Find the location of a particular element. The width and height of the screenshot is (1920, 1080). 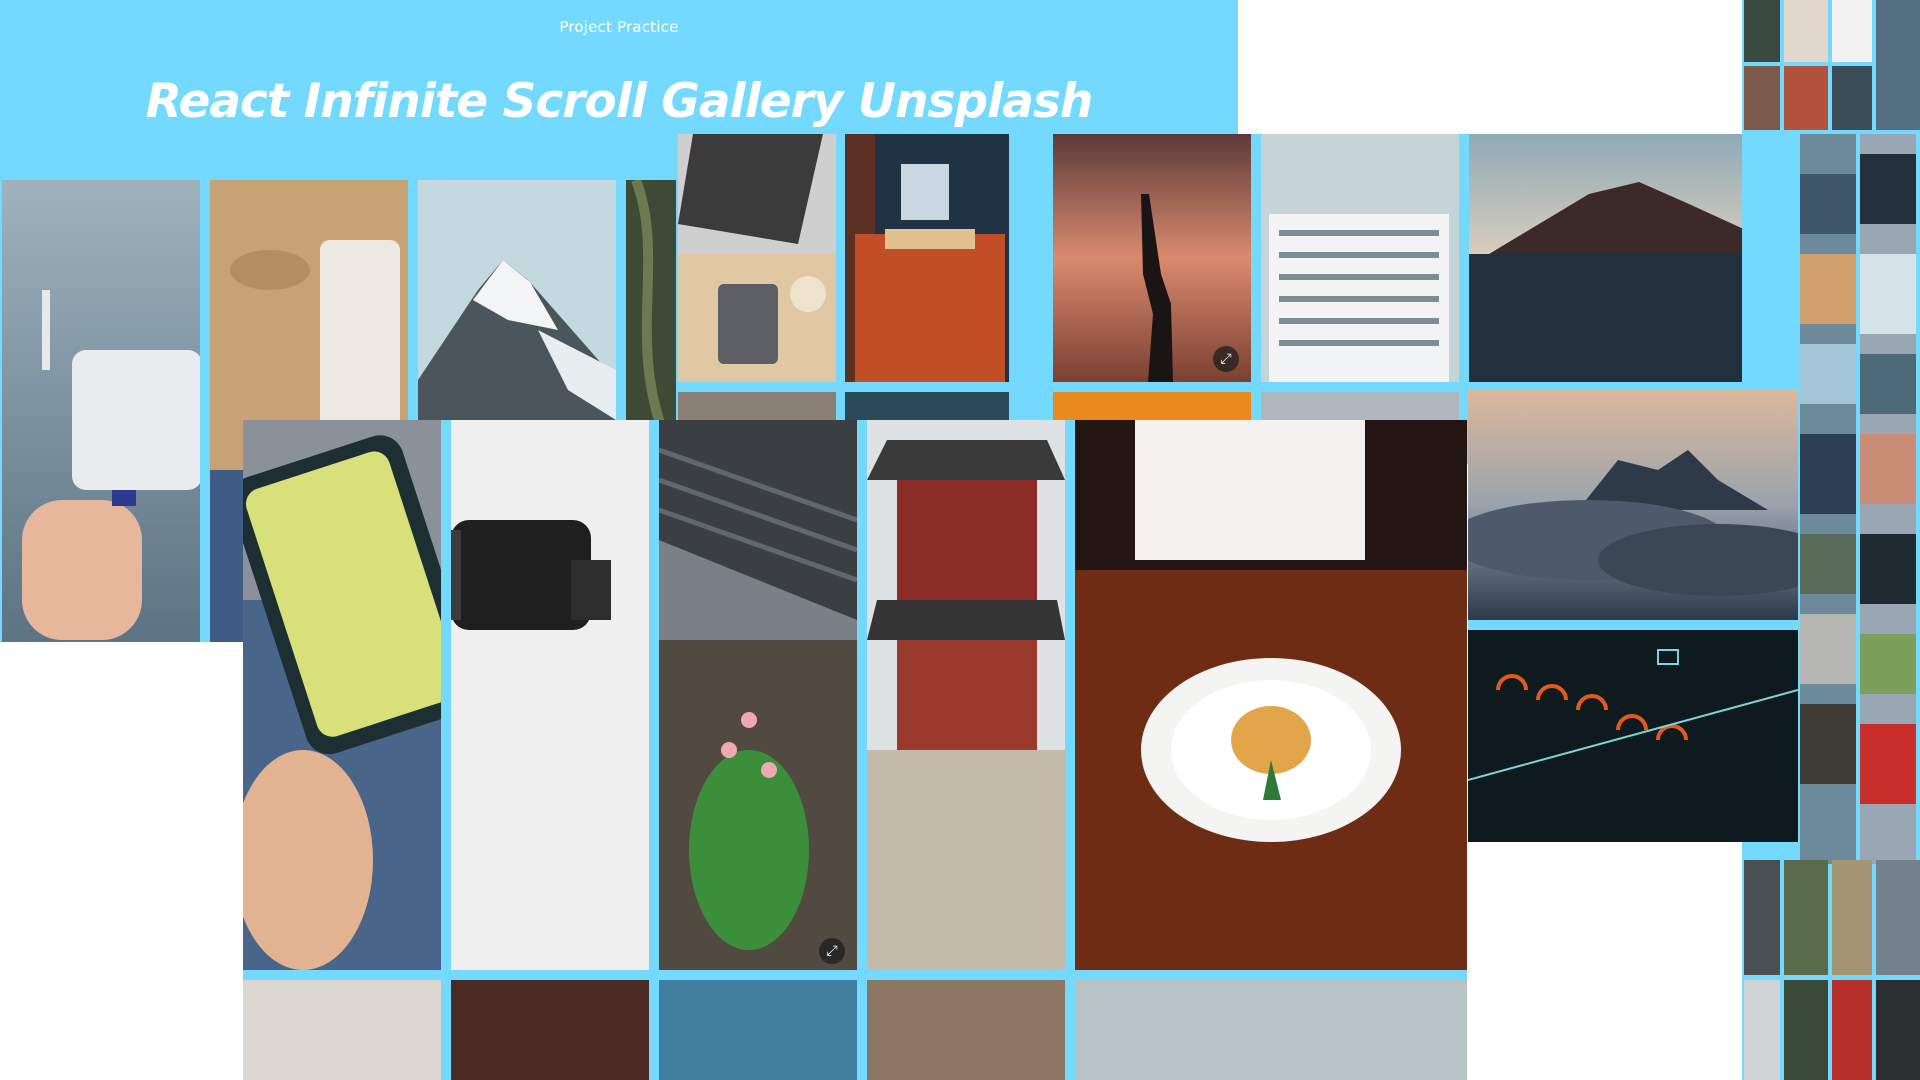

gallery-panel-right is located at coordinates (1633, 612).